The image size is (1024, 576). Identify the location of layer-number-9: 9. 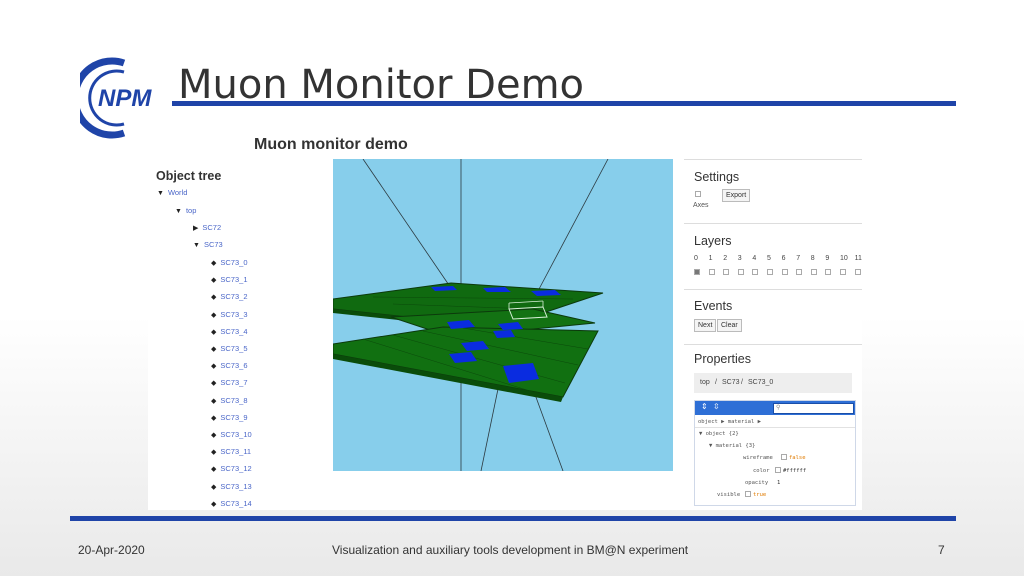
(827, 258).